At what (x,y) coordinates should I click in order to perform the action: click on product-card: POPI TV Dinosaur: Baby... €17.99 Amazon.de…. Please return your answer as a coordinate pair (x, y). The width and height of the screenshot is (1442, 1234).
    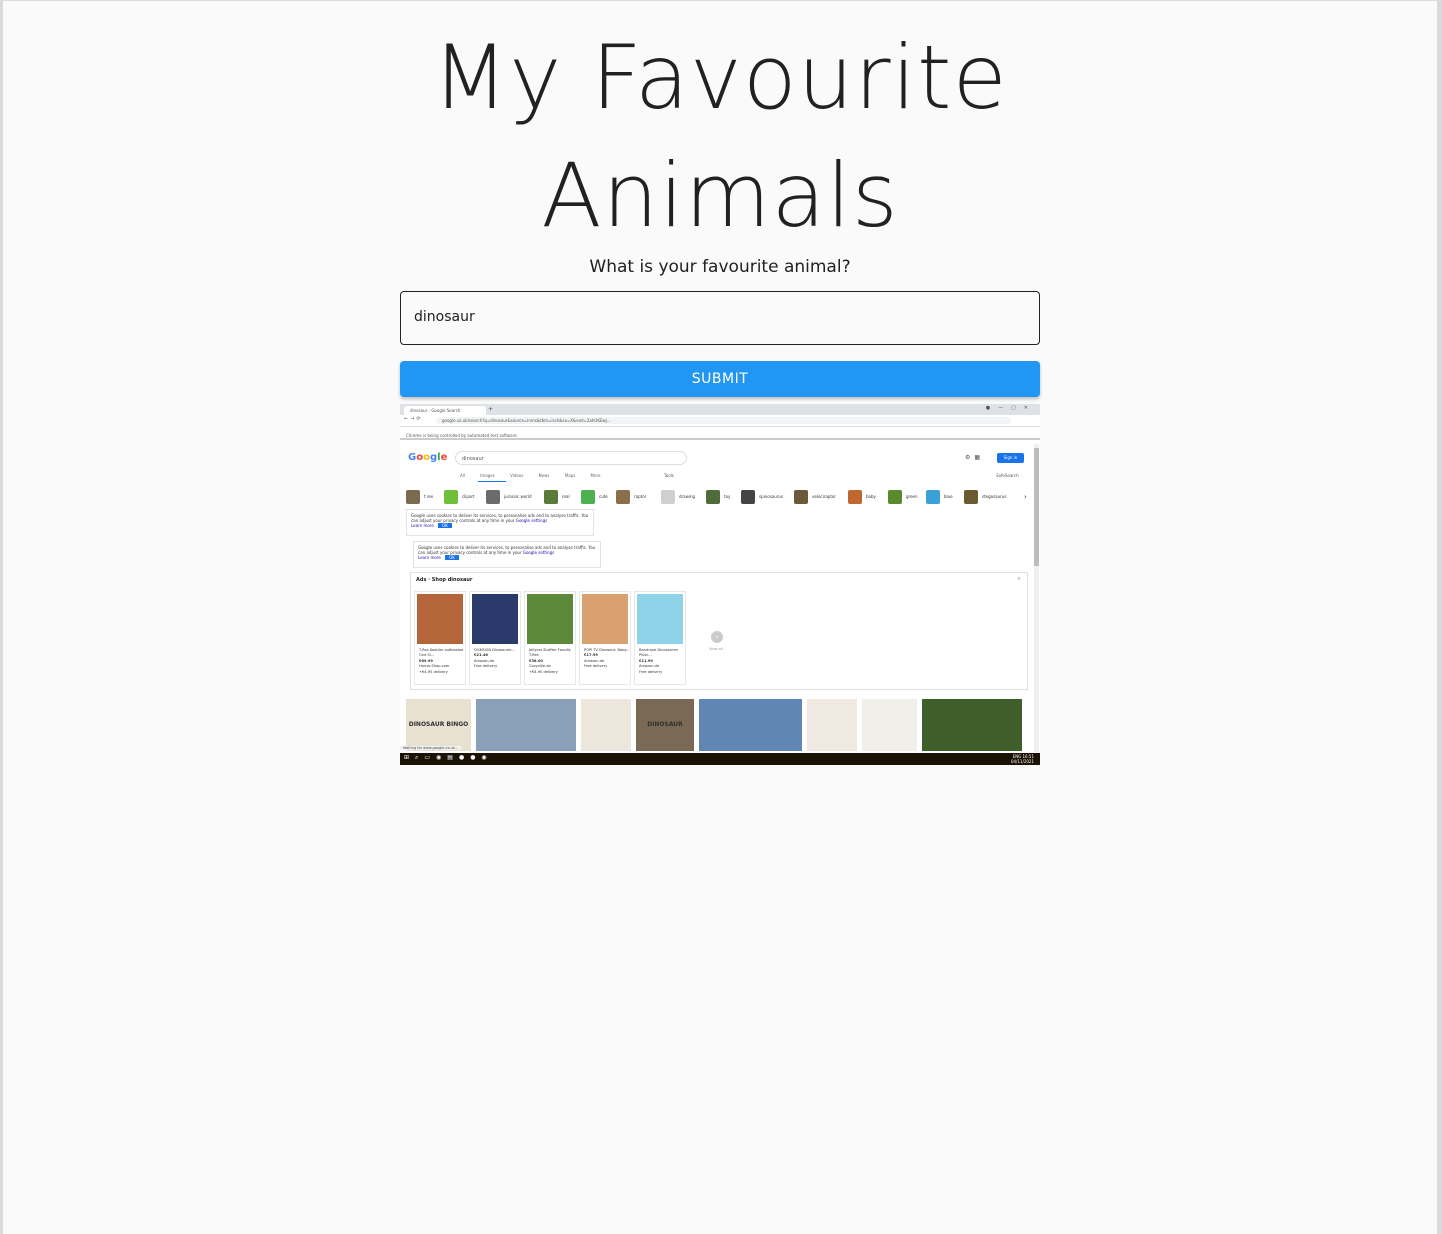
    Looking at the image, I should click on (605, 638).